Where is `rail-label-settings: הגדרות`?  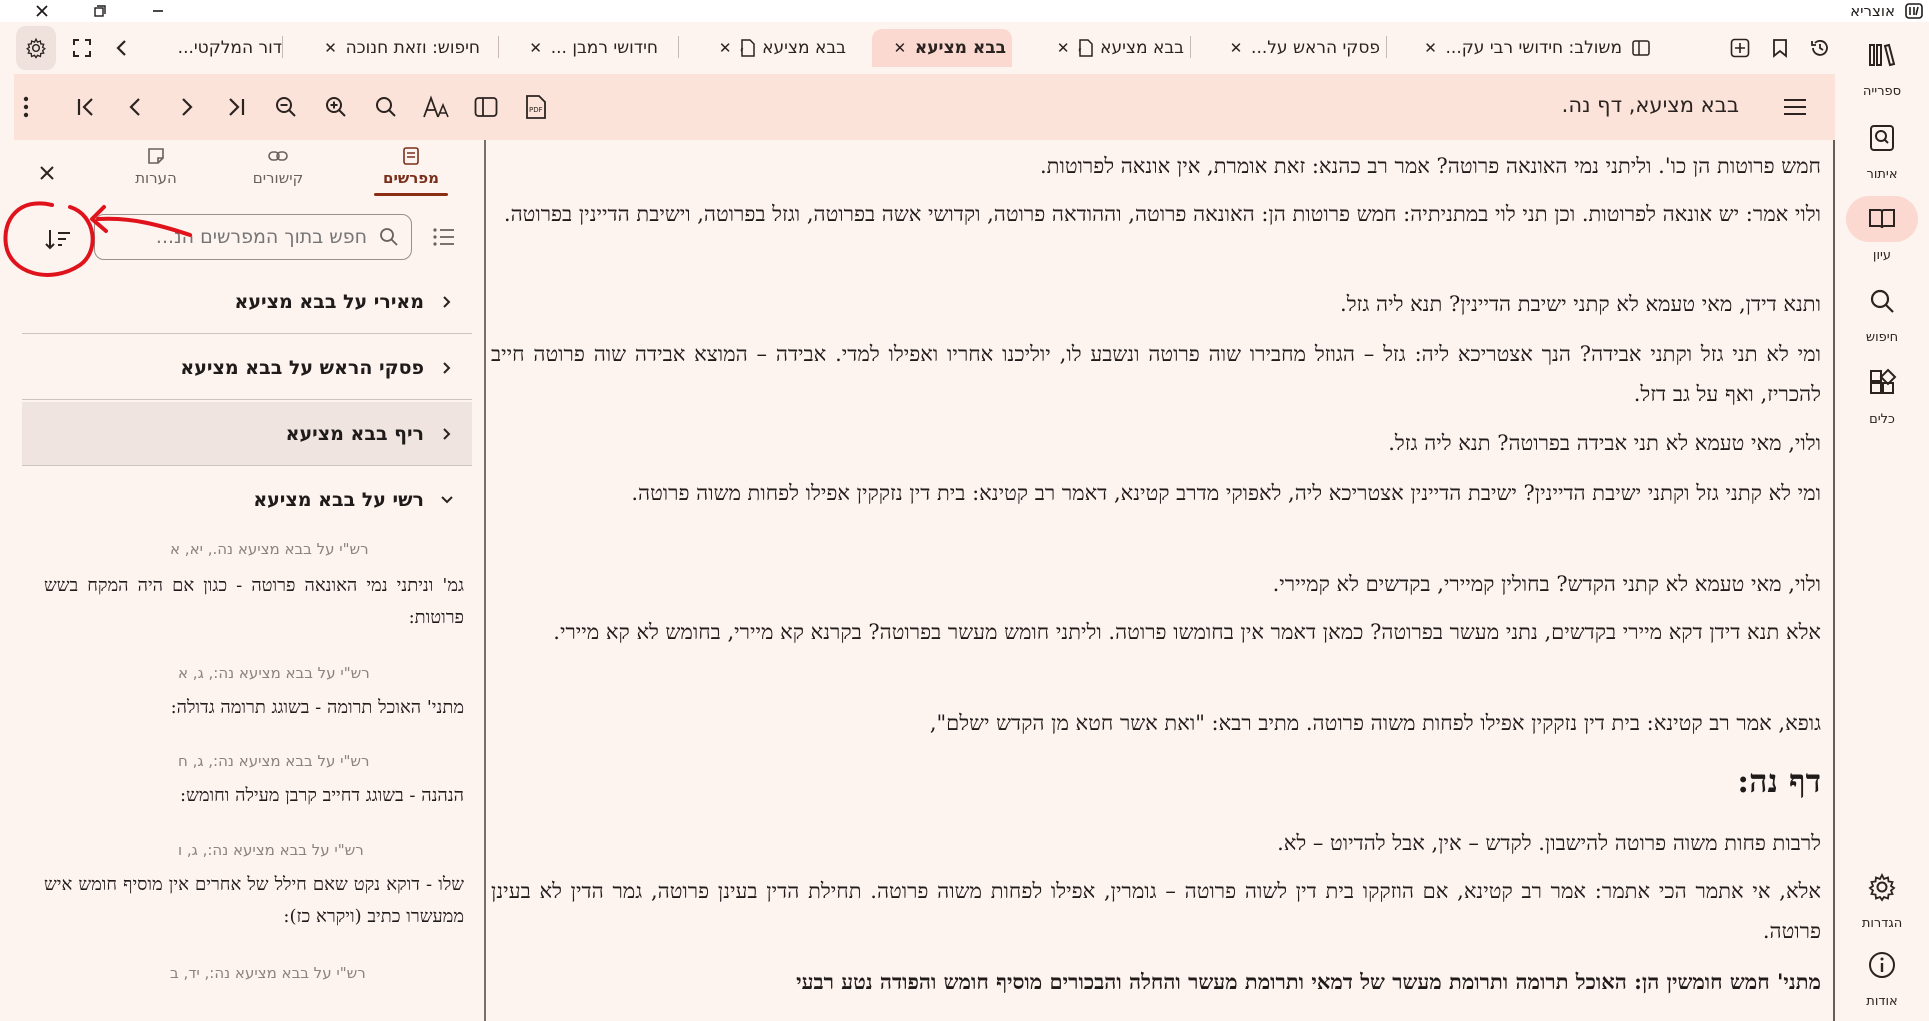
rail-label-settings: הגדרות is located at coordinates (1882, 923).